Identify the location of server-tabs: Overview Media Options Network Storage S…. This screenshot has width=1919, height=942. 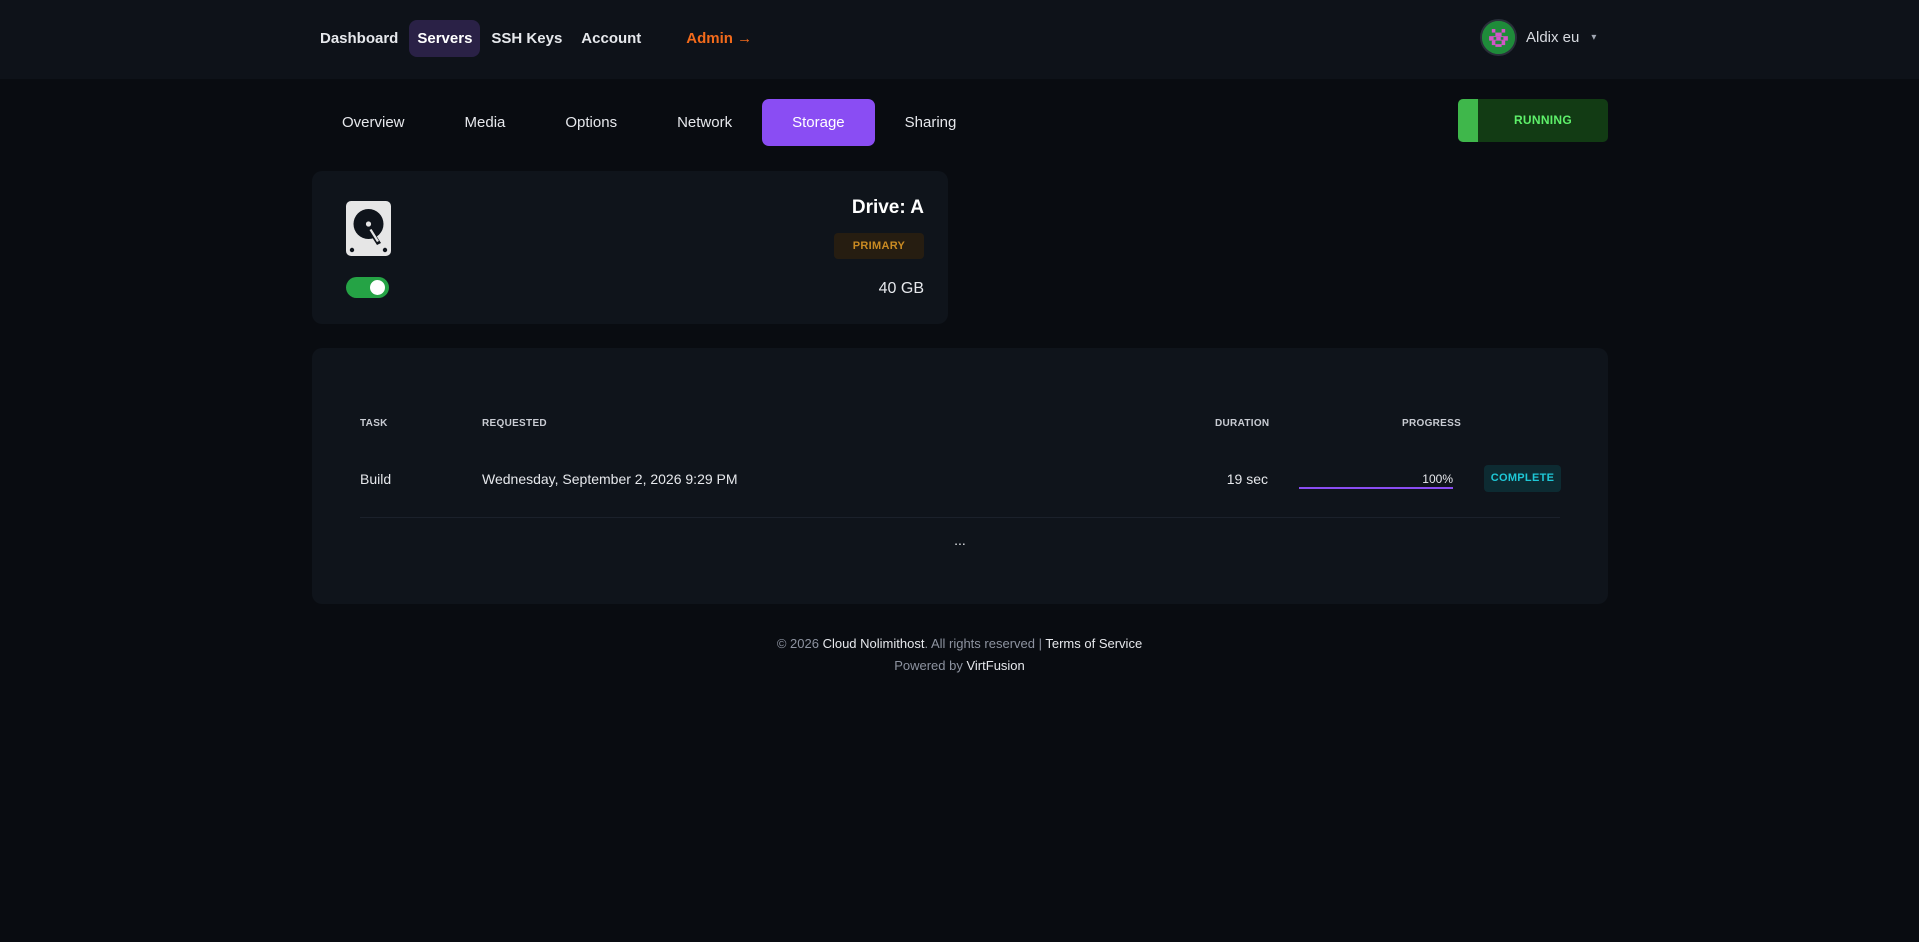
(649, 122).